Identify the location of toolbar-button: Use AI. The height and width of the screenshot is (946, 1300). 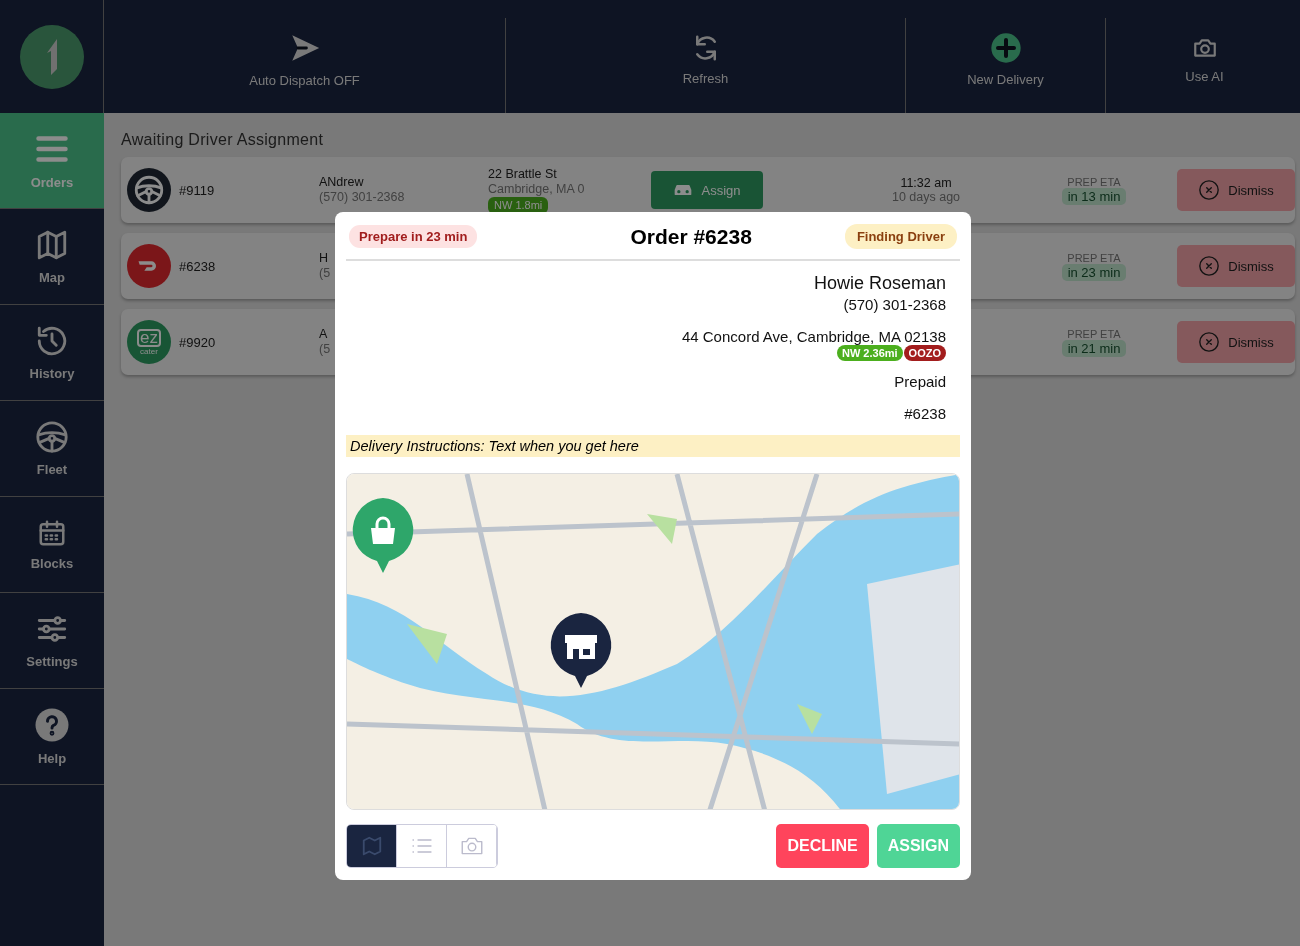
(1203, 65).